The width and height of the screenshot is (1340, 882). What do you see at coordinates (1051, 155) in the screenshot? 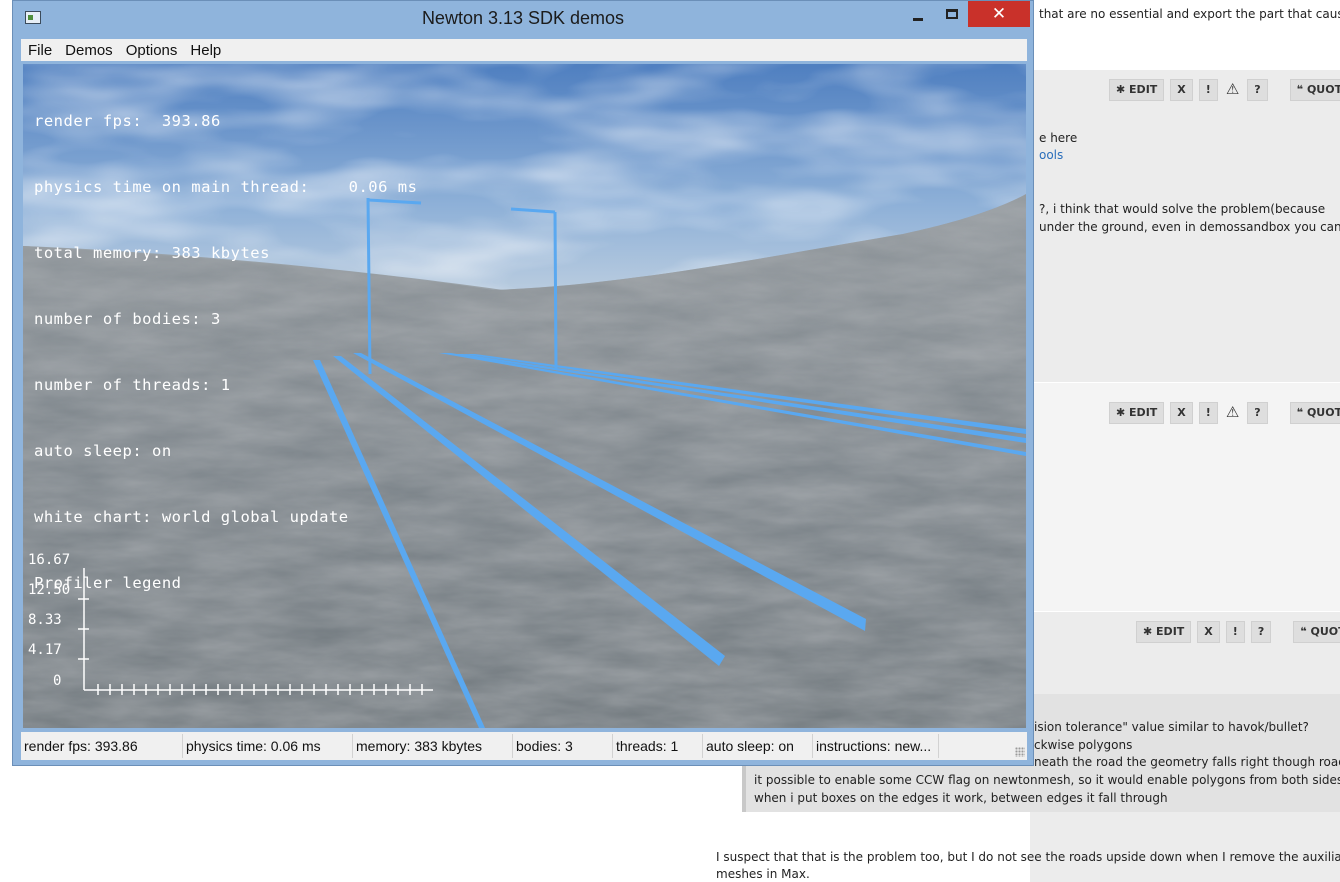
I see `post-link: ools` at bounding box center [1051, 155].